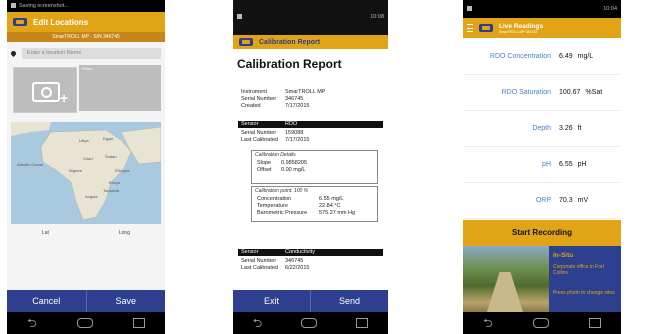 This screenshot has width=645, height=334. I want to click on save-button: Save, so click(125, 301).